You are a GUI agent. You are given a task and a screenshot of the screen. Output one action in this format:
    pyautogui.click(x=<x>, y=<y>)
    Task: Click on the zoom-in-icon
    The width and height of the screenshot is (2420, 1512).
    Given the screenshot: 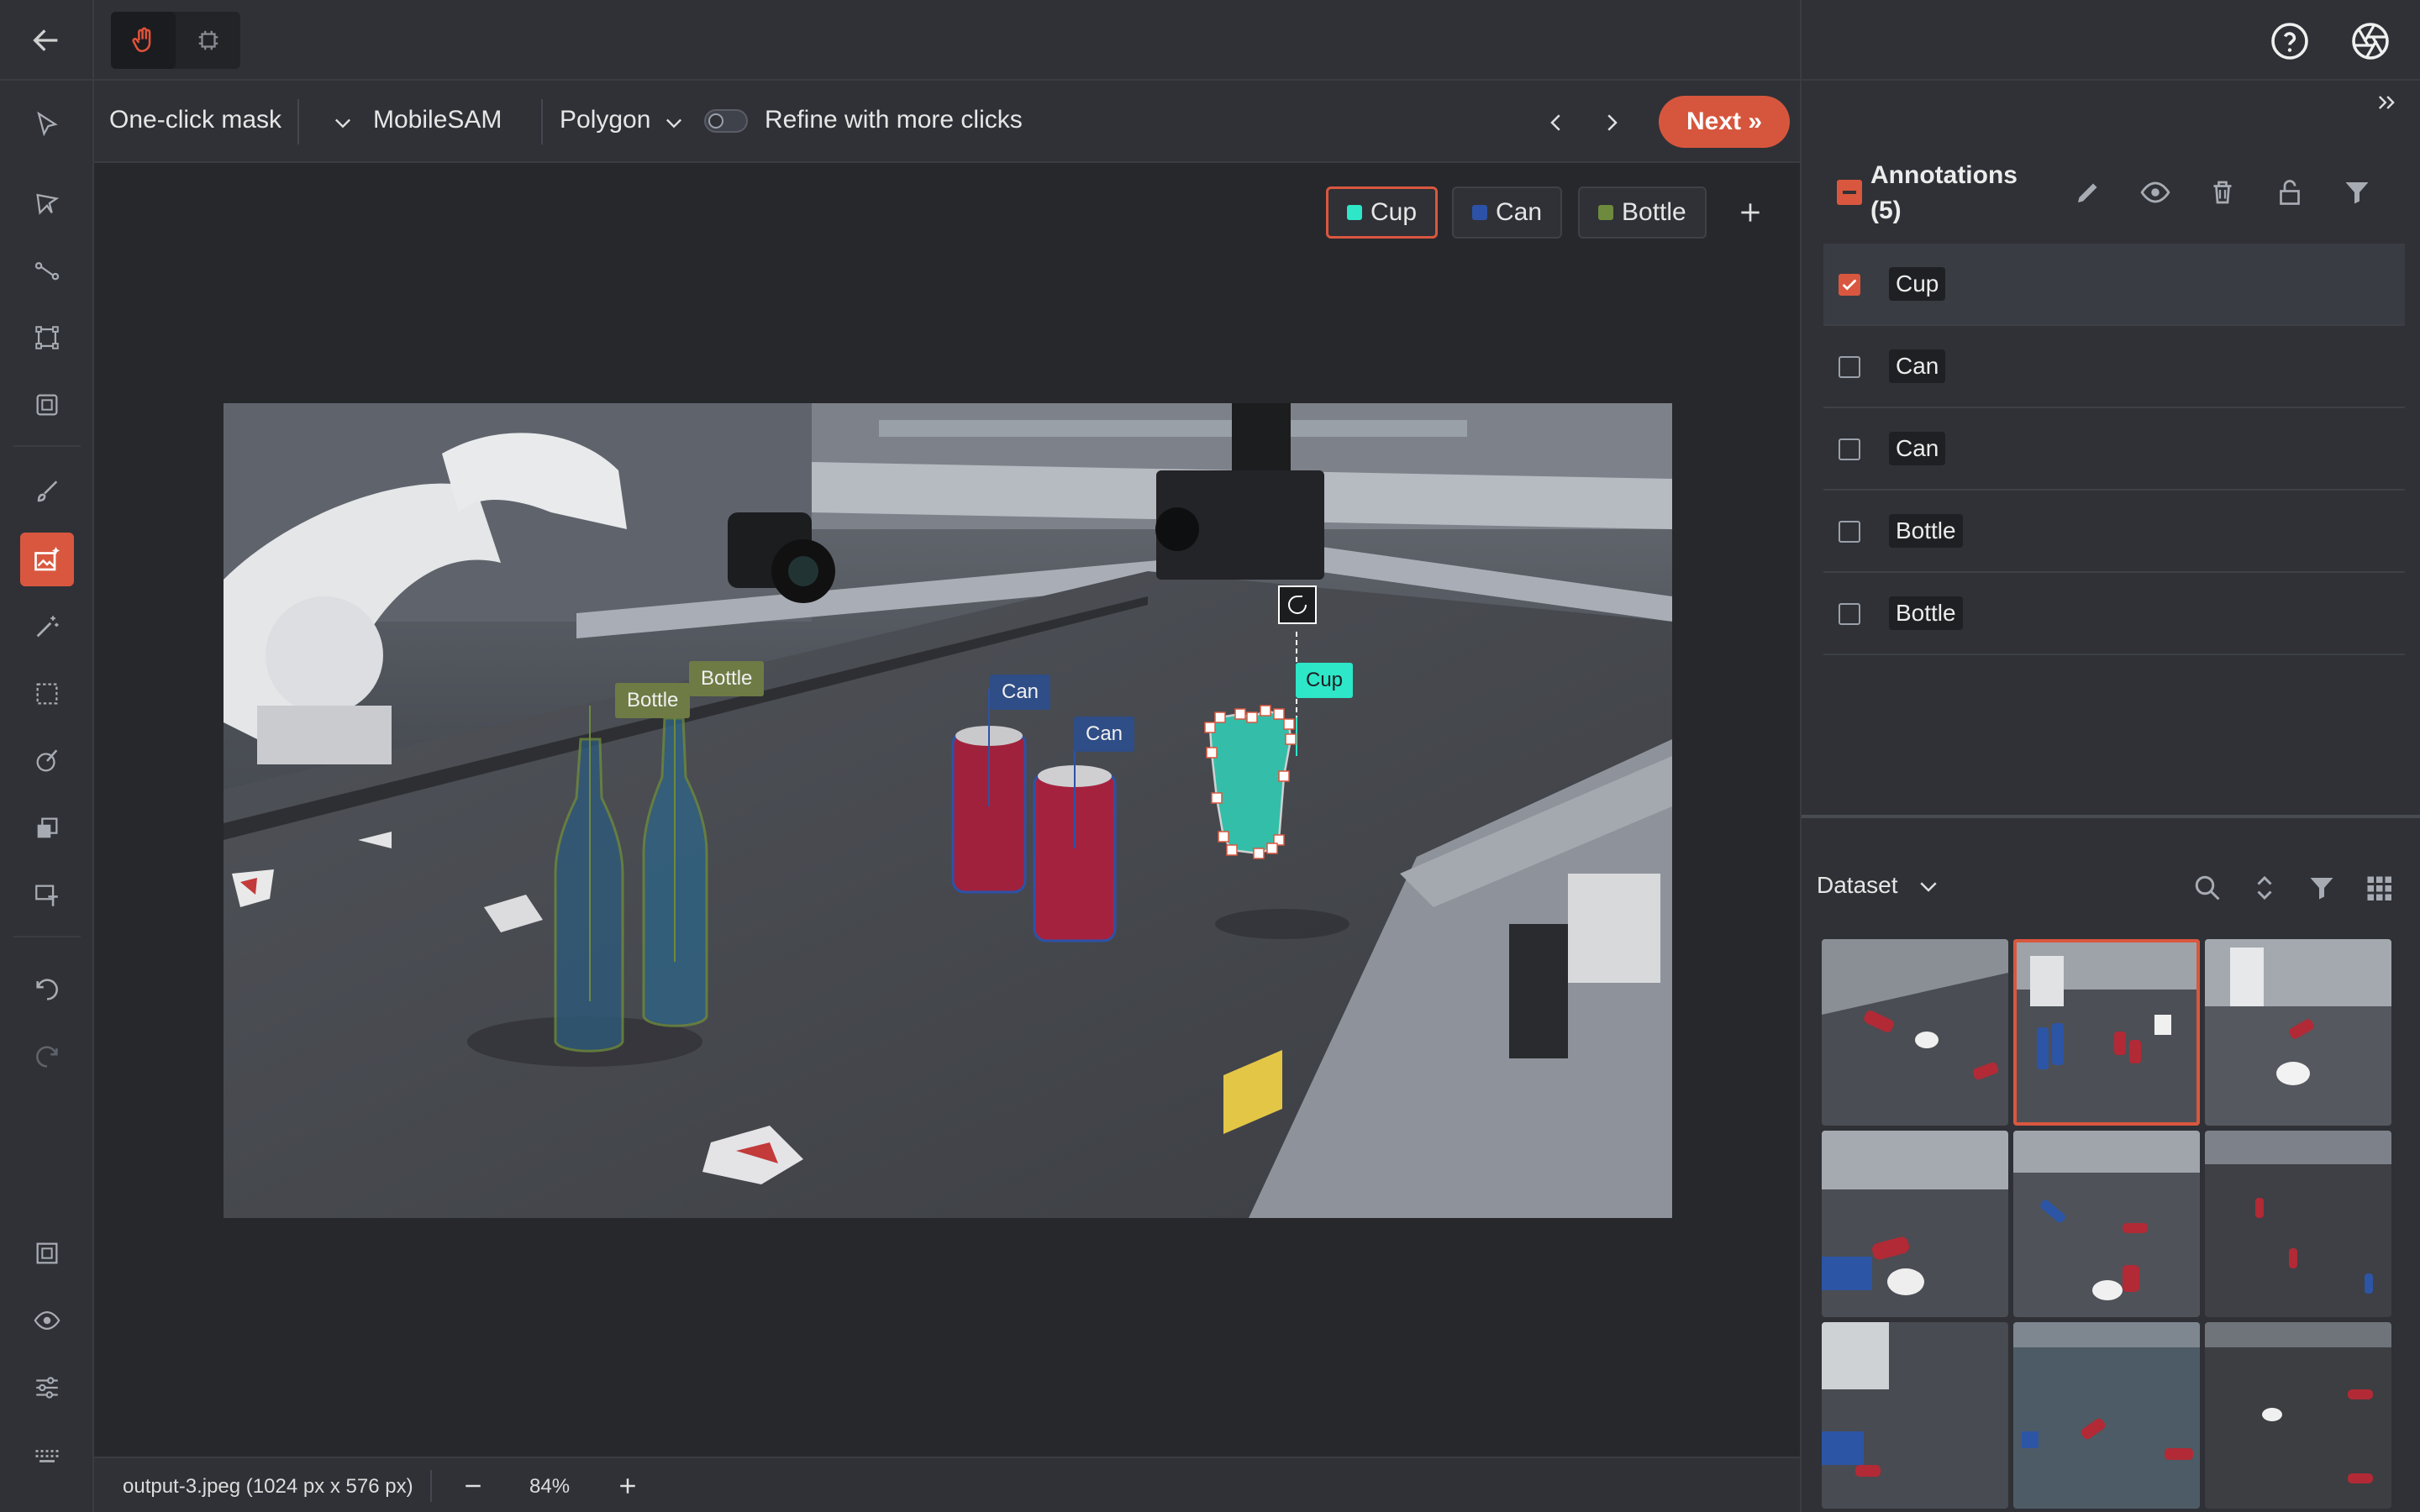 What is the action you would take?
    pyautogui.click(x=628, y=1486)
    